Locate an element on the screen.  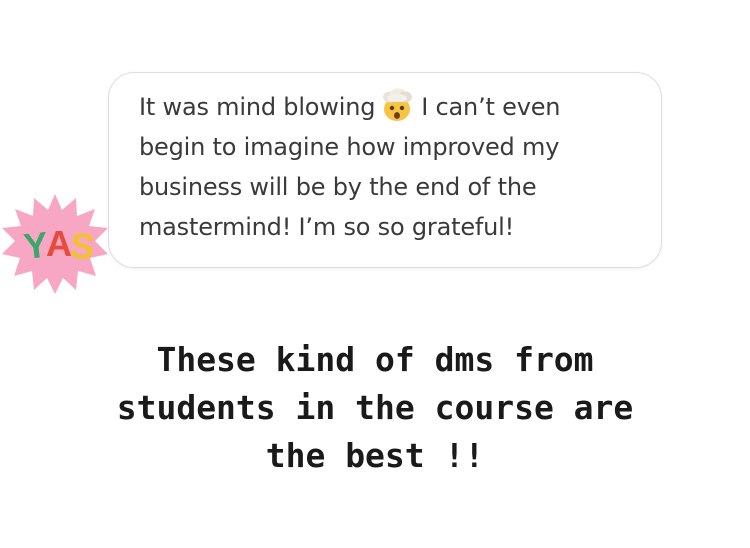
dm-line-4: mastermind! I’m so so grateful! is located at coordinates (327, 227).